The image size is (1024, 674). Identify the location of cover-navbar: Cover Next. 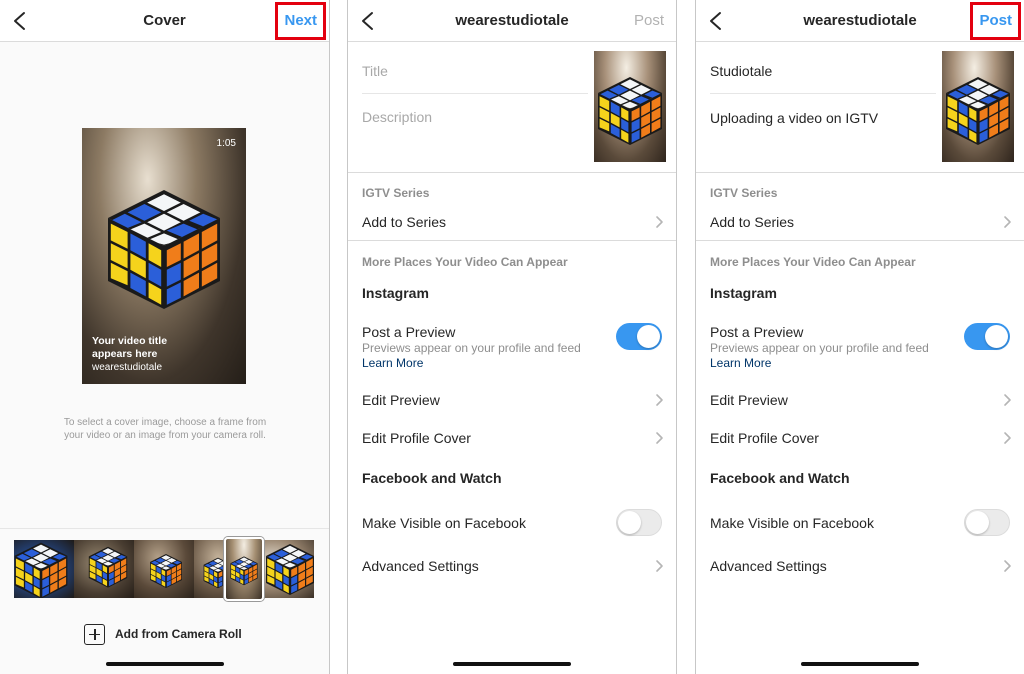
(164, 21).